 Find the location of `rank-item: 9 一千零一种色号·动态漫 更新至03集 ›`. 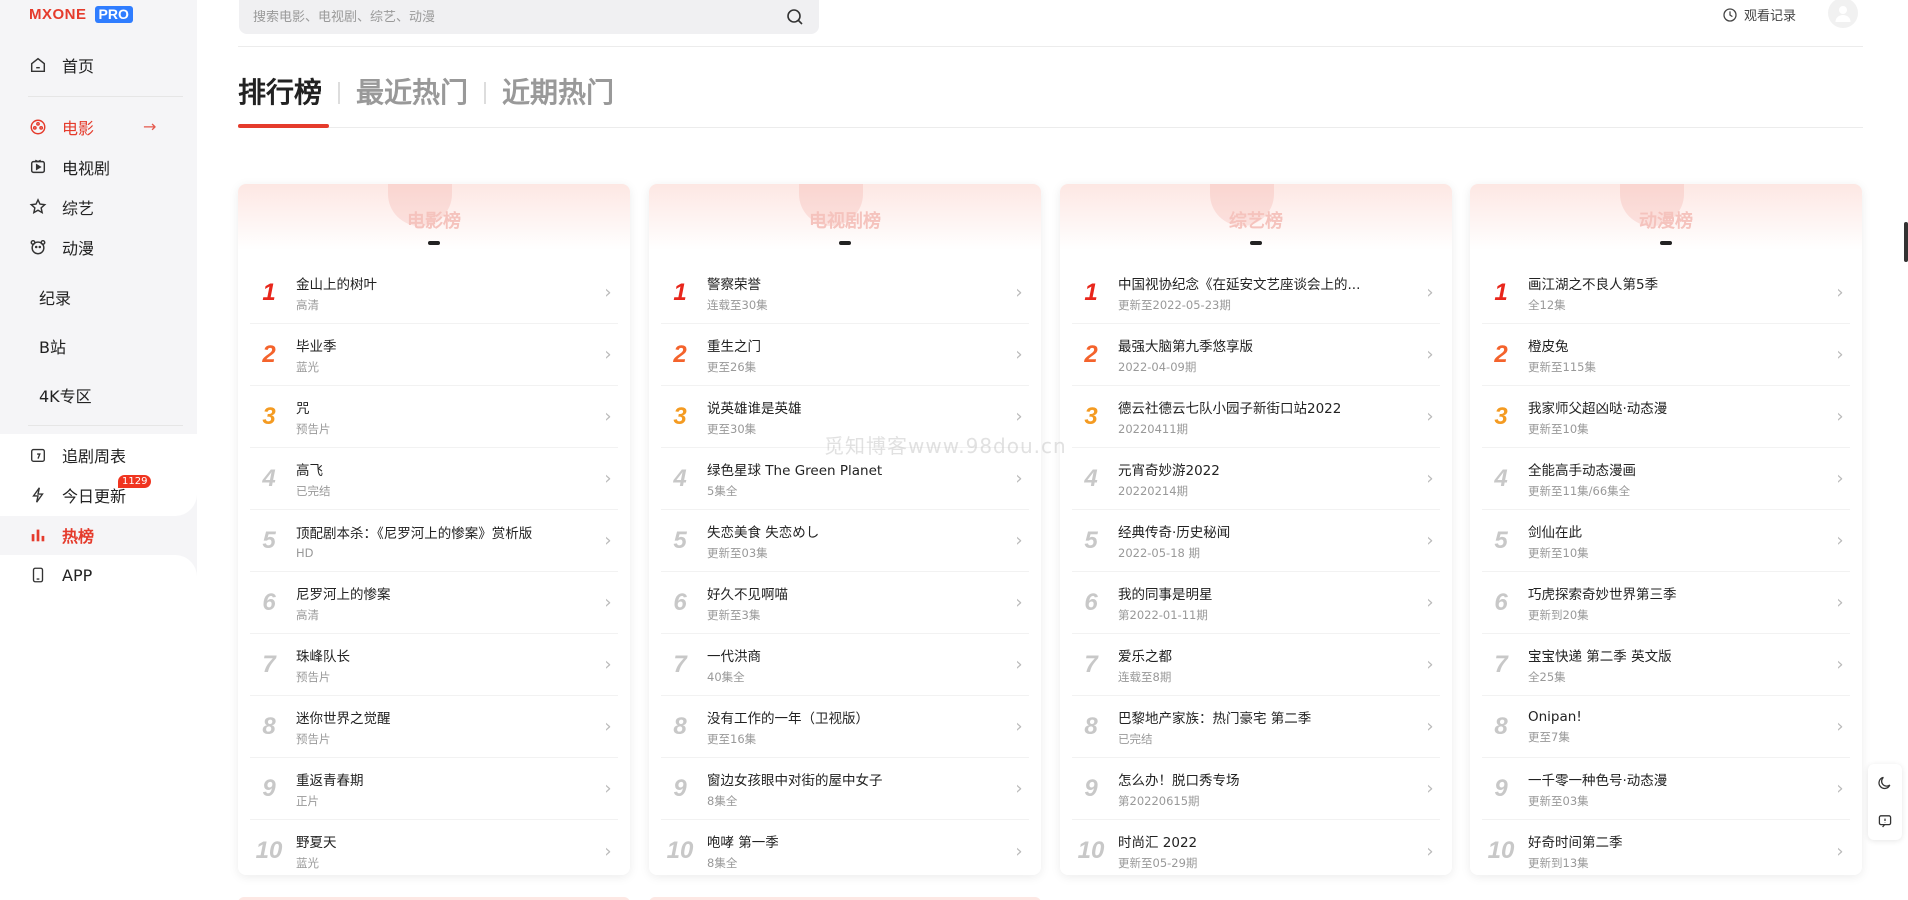

rank-item: 9 一千零一种色号·动态漫 更新至03集 › is located at coordinates (1666, 789).